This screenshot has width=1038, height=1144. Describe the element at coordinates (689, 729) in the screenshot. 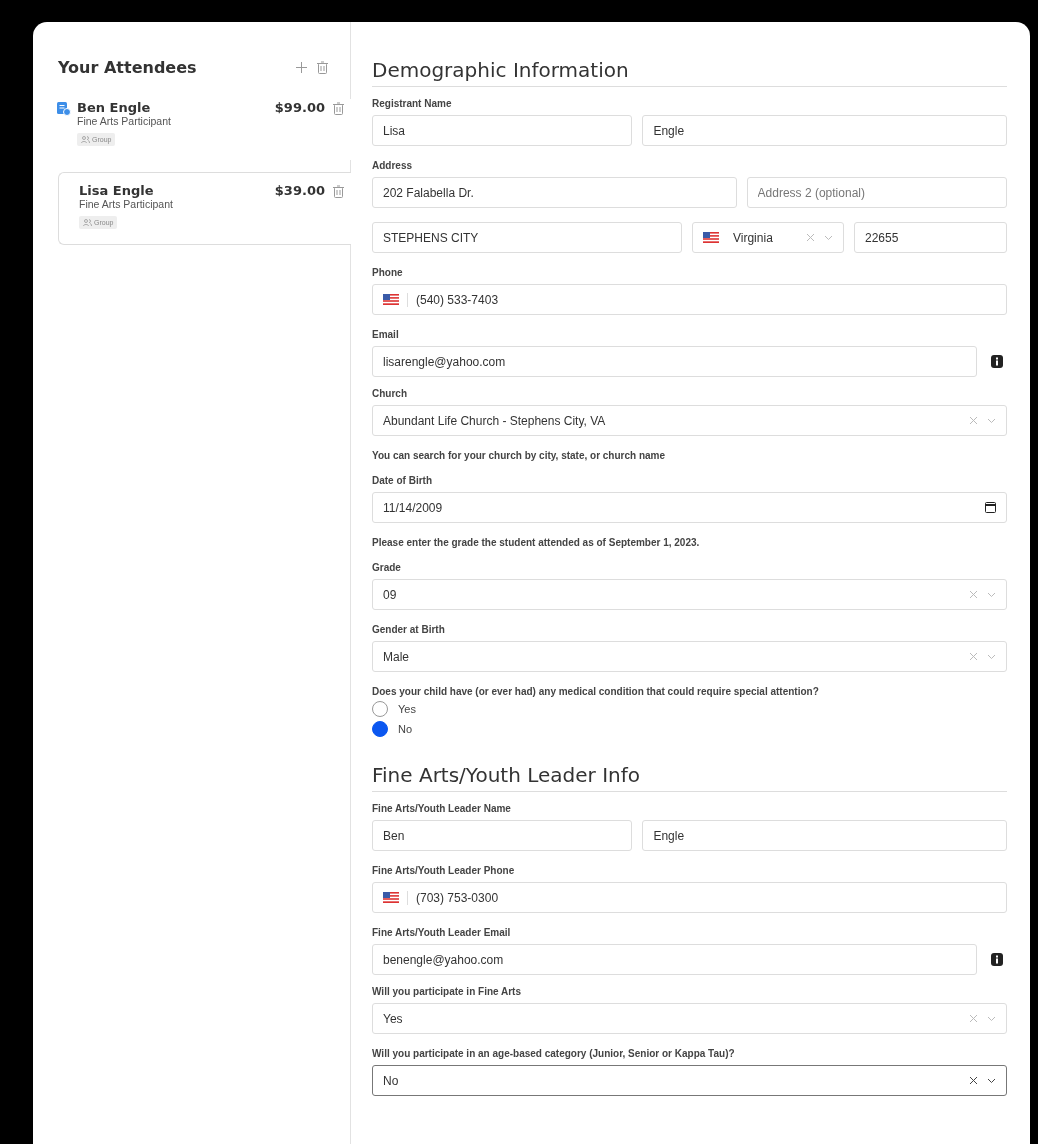

I see `radio-option: No` at that location.